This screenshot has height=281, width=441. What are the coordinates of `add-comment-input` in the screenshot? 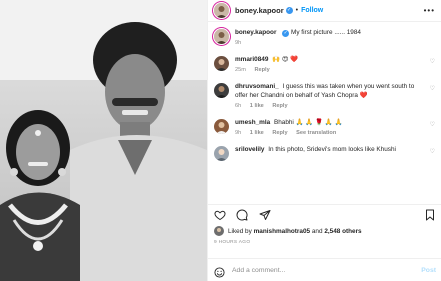 It's located at (317, 270).